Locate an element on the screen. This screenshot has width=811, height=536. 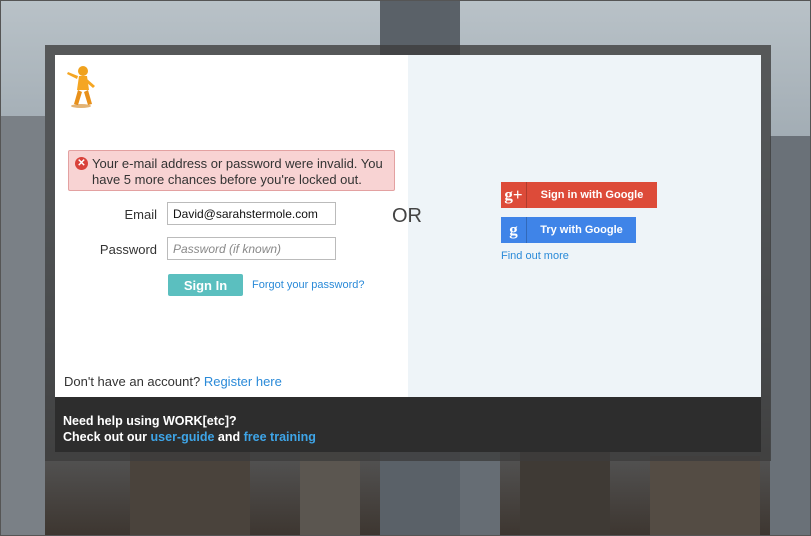
password-field is located at coordinates (251, 248).